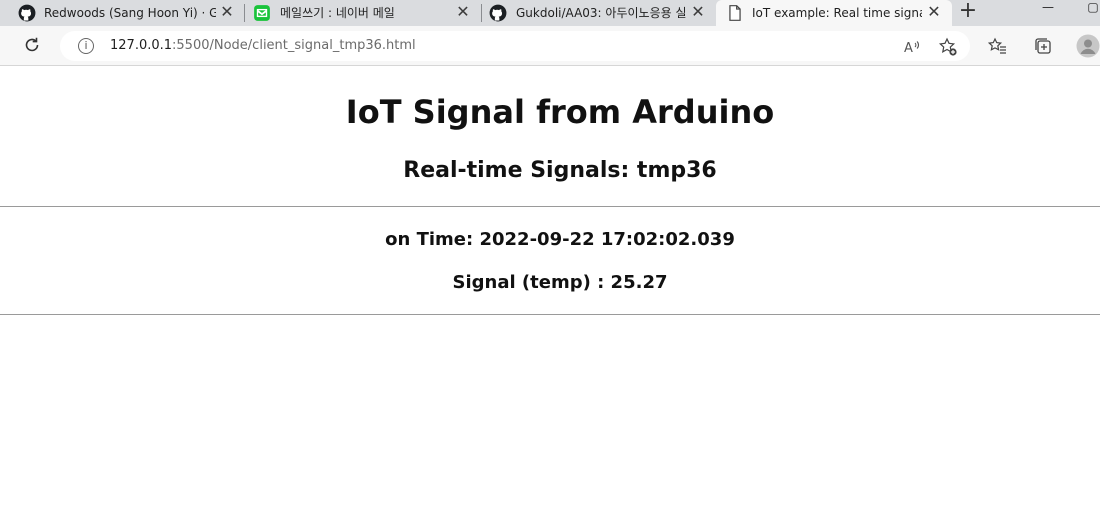  Describe the element at coordinates (735, 13) in the screenshot. I see `document-icon` at that location.